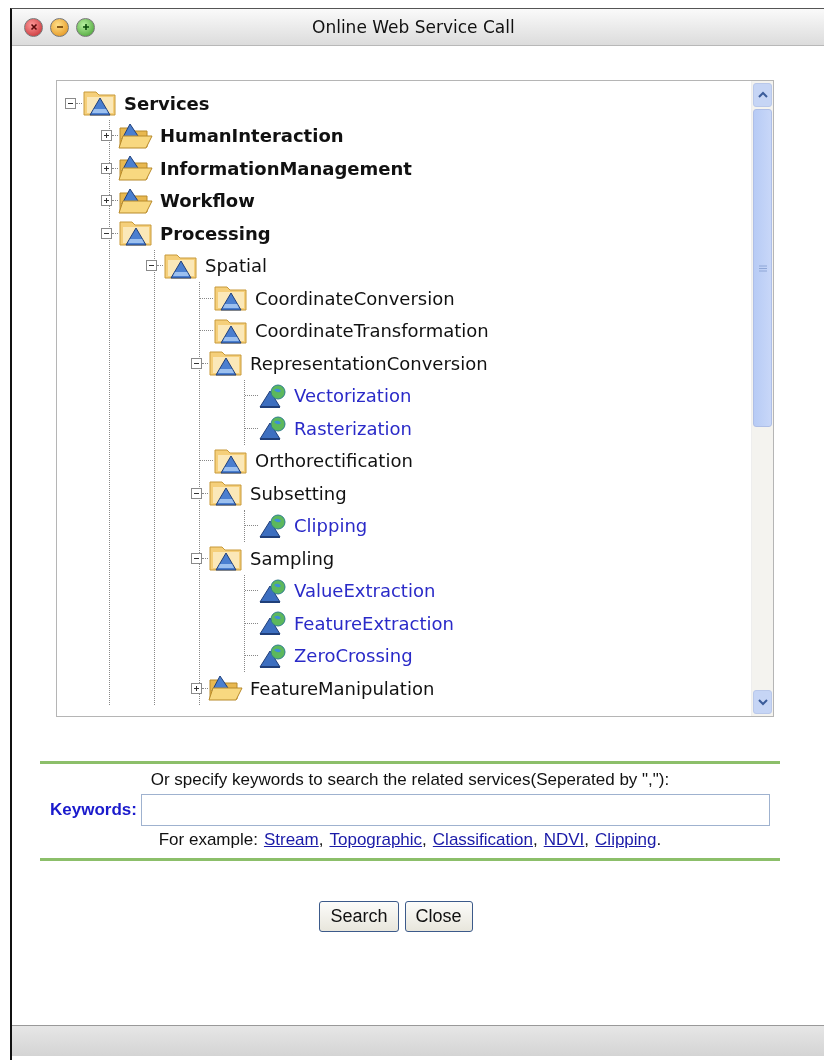 The image size is (824, 1064). What do you see at coordinates (334, 461) in the screenshot?
I see `tree-item: Orthorectification` at bounding box center [334, 461].